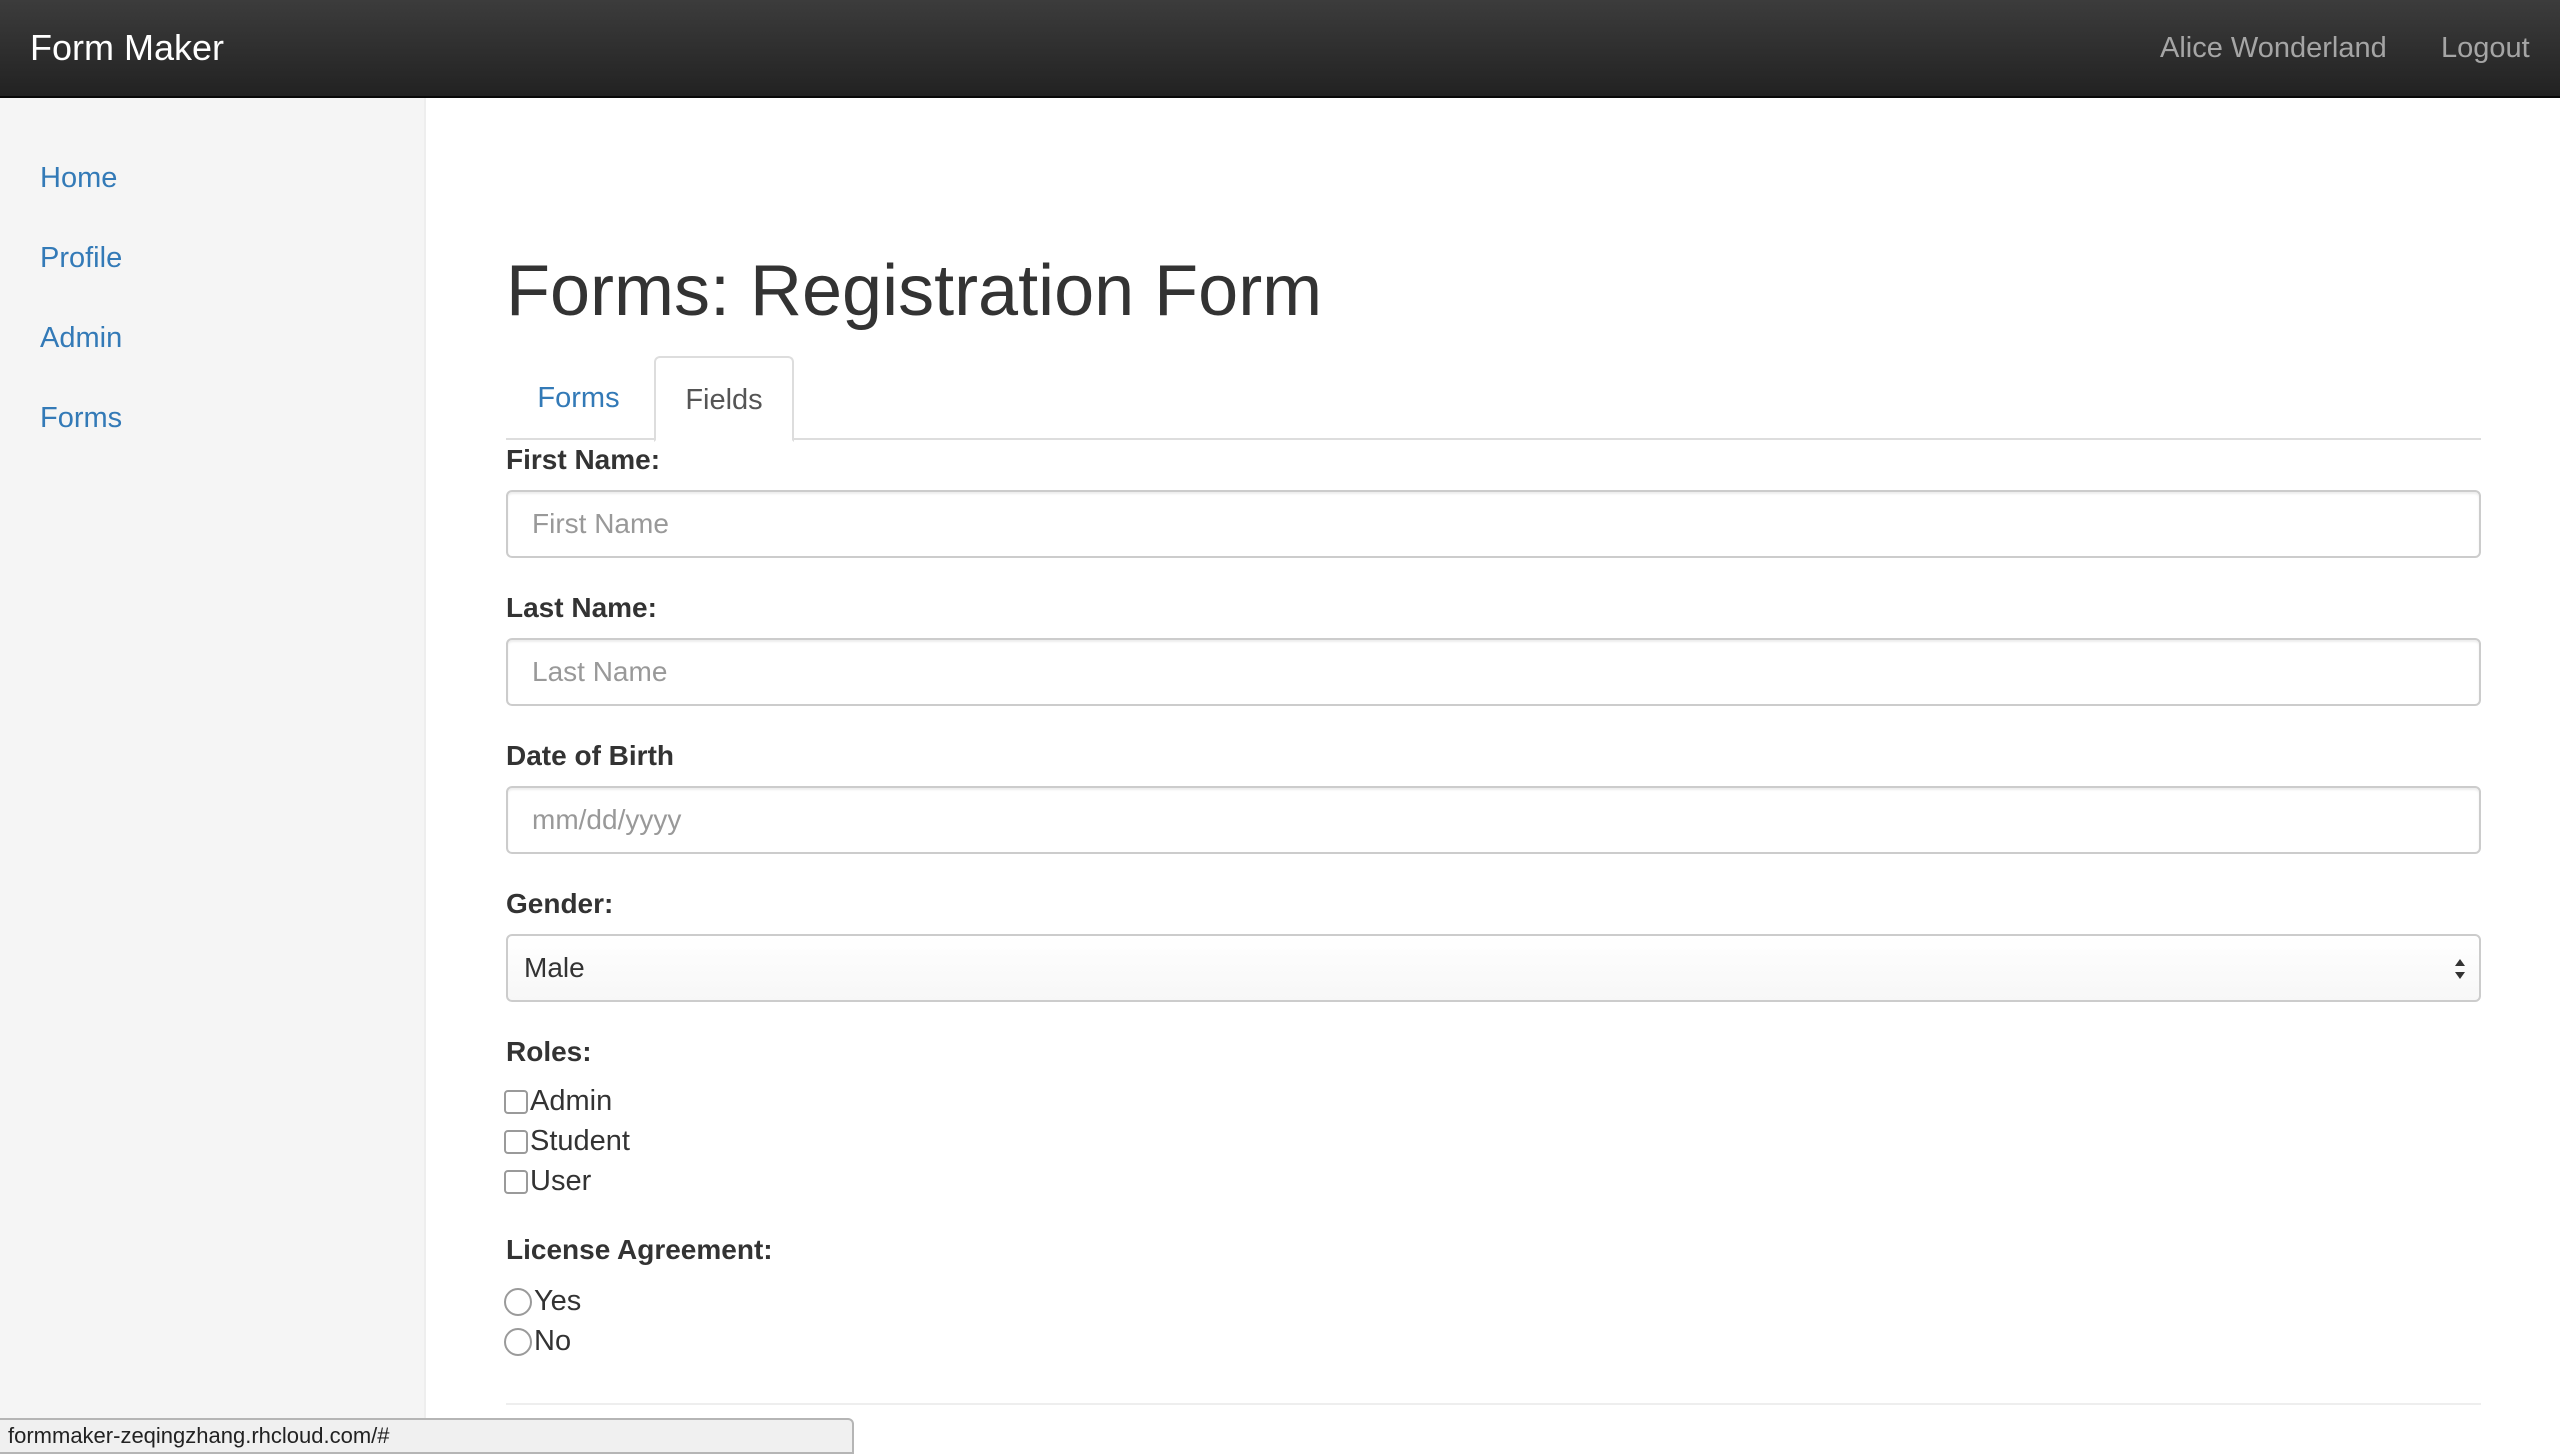  I want to click on role-admin-label: Admin, so click(571, 1101).